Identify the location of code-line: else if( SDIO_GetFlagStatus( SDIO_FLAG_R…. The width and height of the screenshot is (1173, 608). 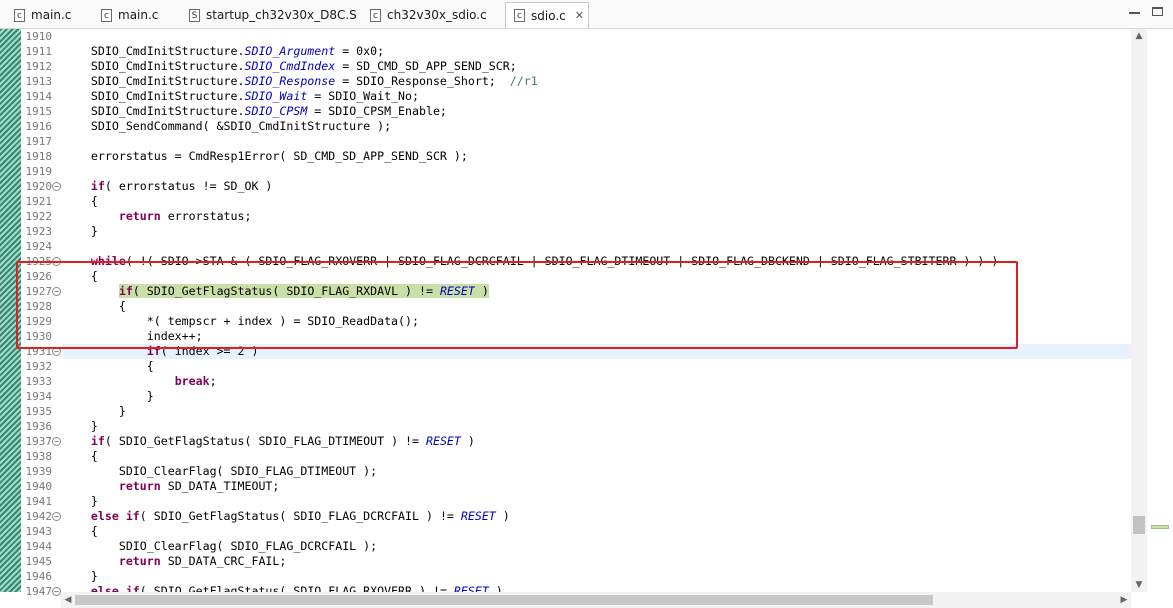
(283, 588).